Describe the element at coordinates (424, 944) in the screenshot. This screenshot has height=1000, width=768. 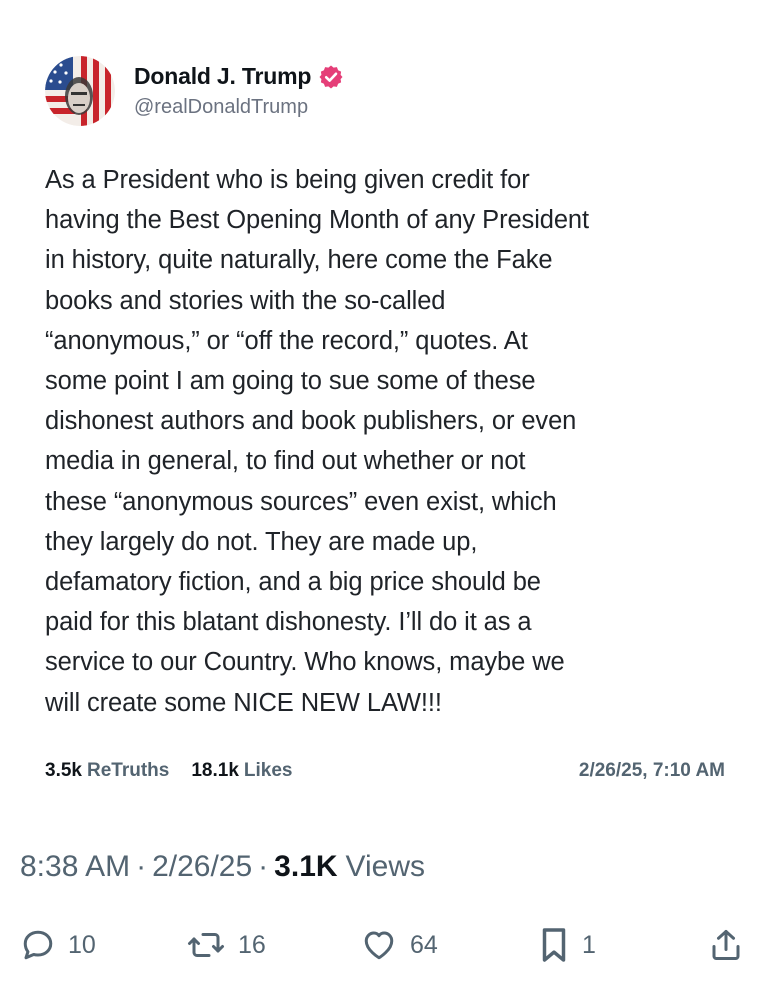
I see `like-count: 64` at that location.